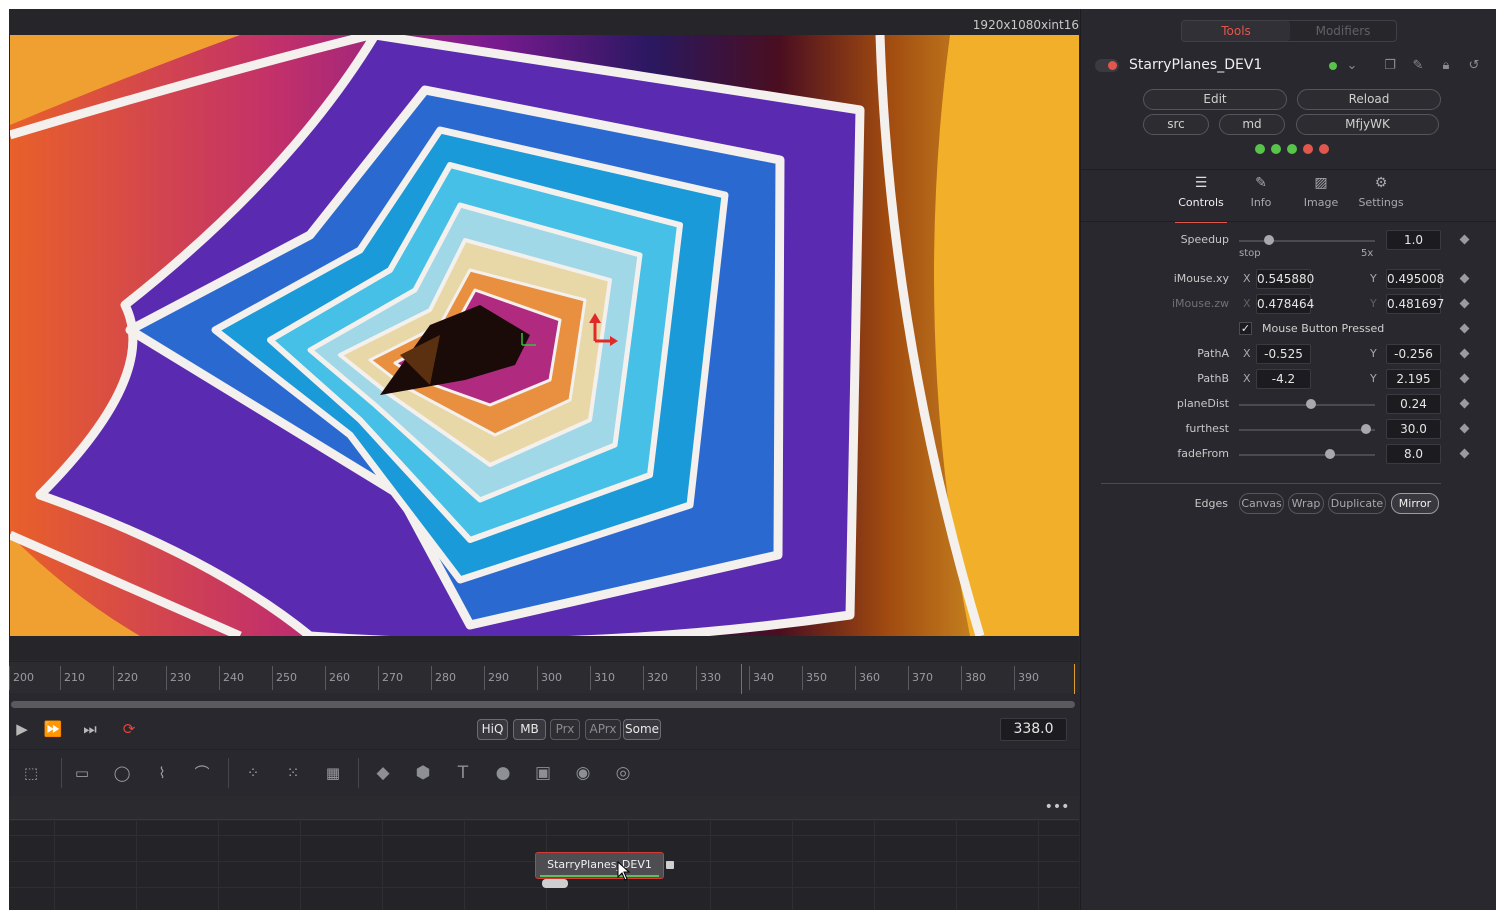  What do you see at coordinates (333, 773) in the screenshot?
I see `particle-image-icon: ▦` at bounding box center [333, 773].